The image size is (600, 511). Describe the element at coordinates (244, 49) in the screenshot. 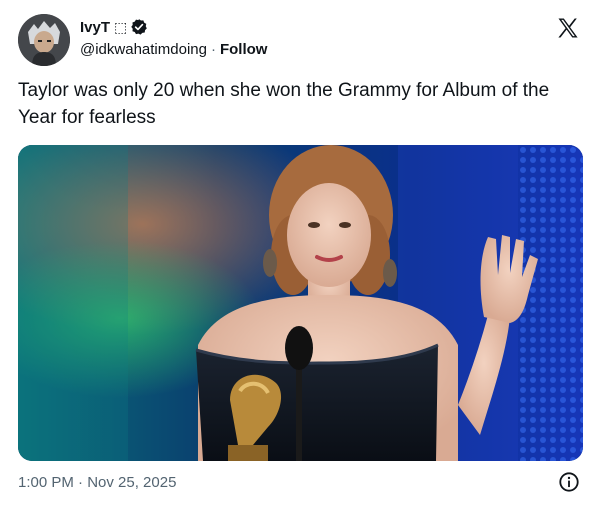

I see `follow-button: Follow` at that location.